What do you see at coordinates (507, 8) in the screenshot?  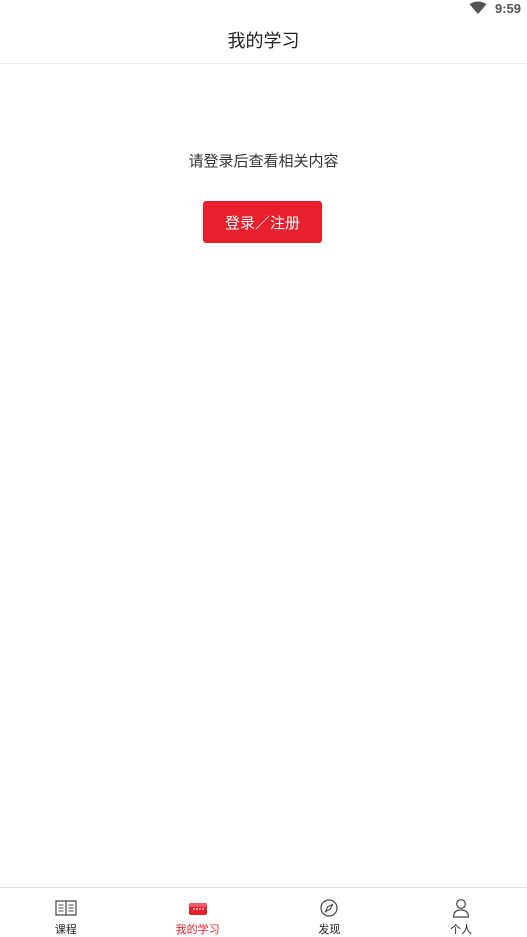 I see `status-time: 9:59` at bounding box center [507, 8].